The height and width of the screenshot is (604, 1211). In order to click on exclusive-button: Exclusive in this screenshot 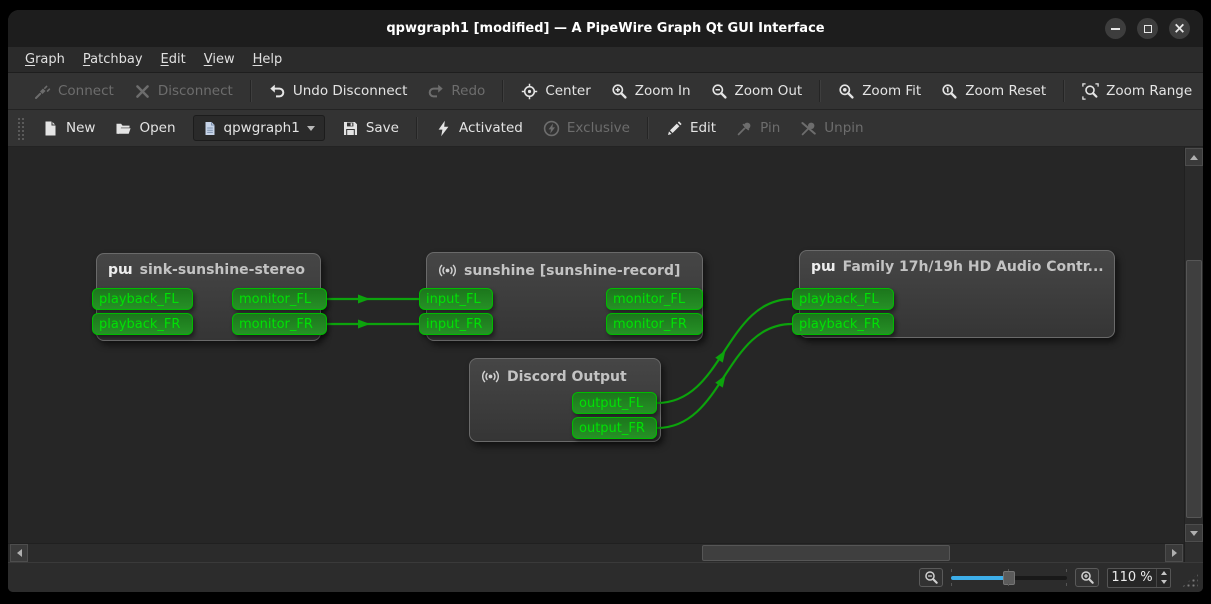, I will do `click(586, 128)`.